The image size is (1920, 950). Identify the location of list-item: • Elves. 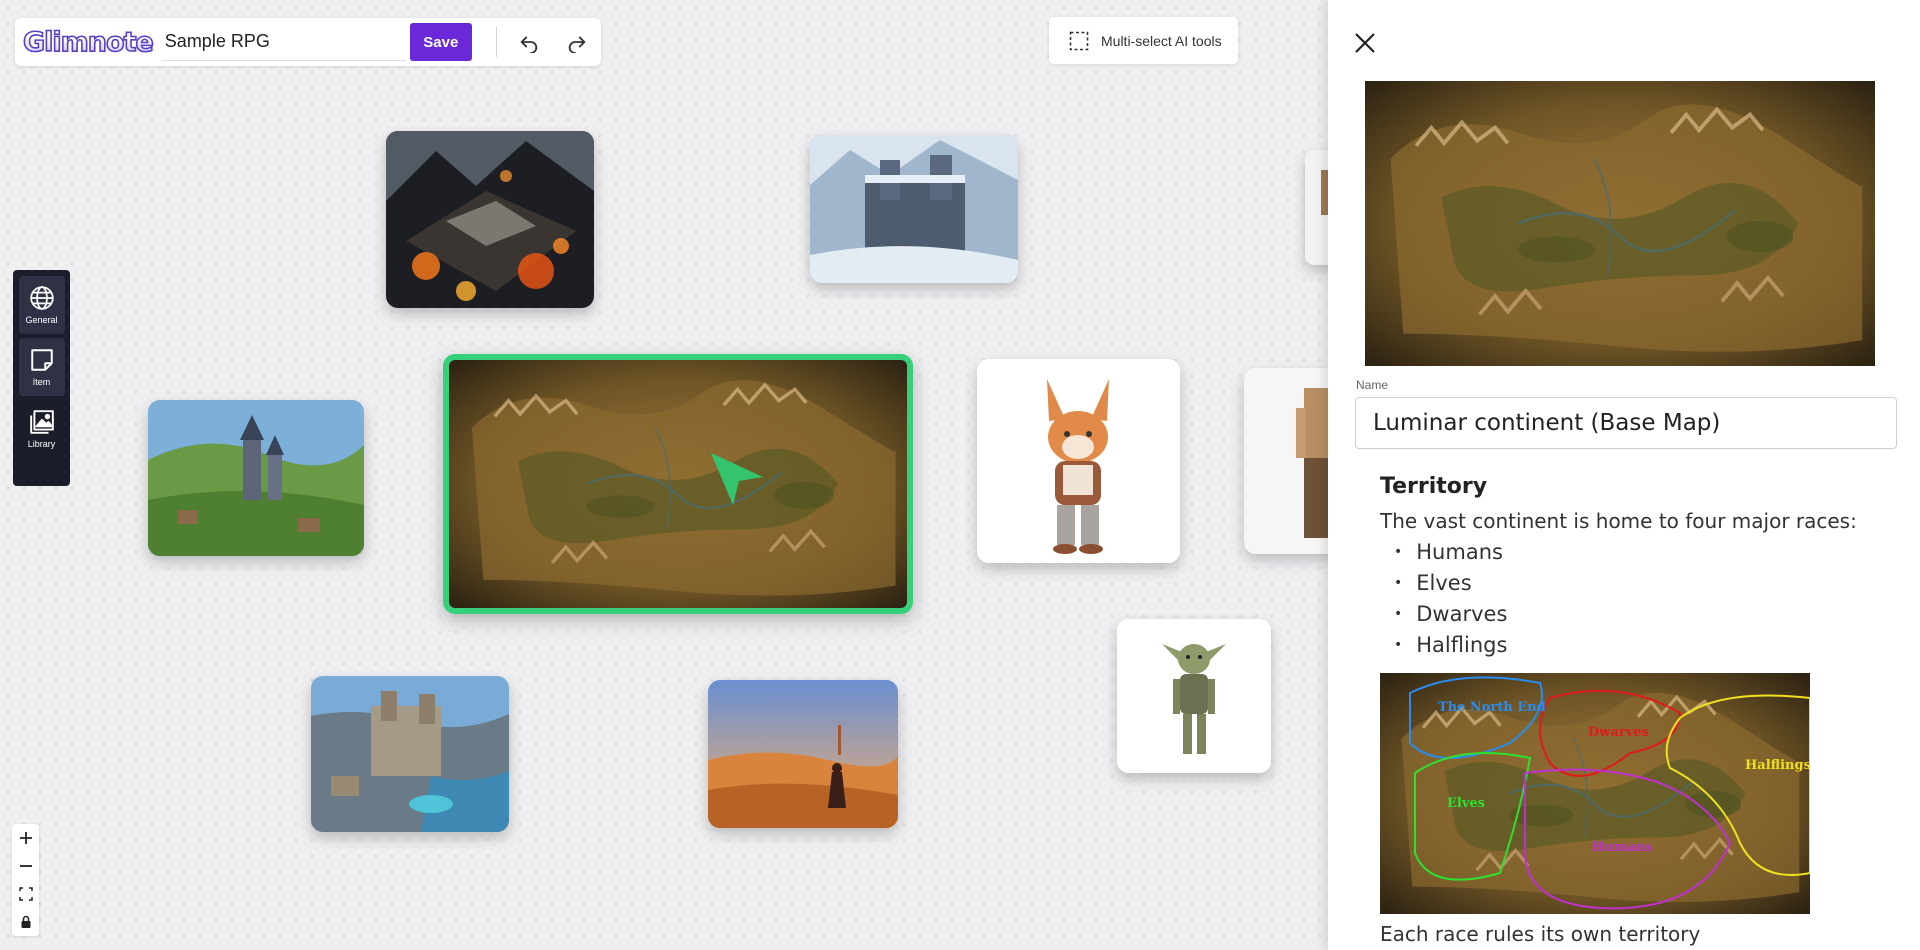
(1433, 583).